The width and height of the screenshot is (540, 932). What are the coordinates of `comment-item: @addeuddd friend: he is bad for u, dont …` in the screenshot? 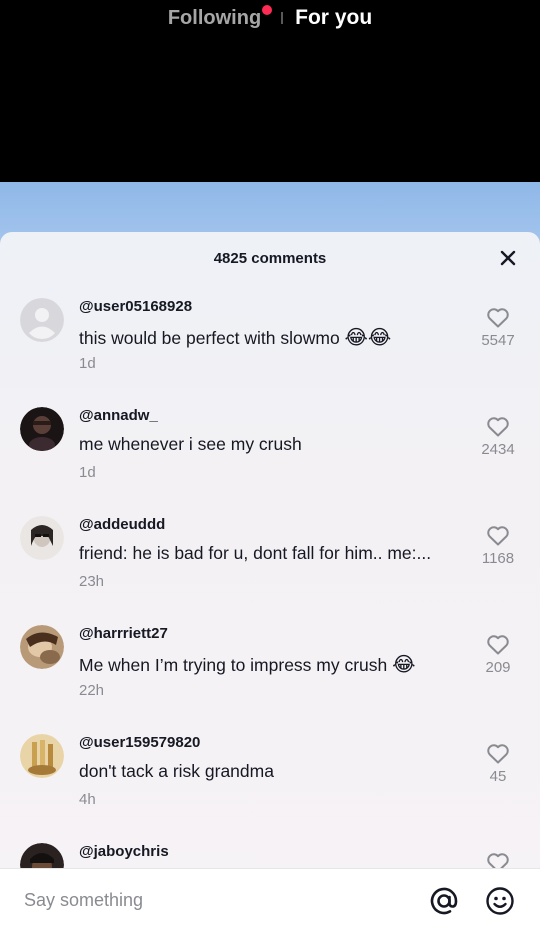 It's located at (270, 570).